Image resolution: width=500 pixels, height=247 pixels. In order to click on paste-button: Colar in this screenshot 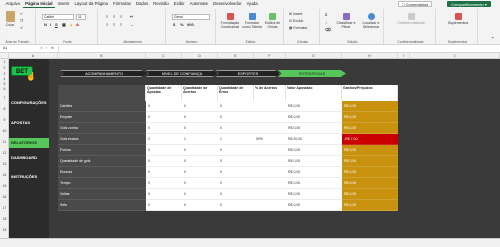, I will do `click(10, 19)`.